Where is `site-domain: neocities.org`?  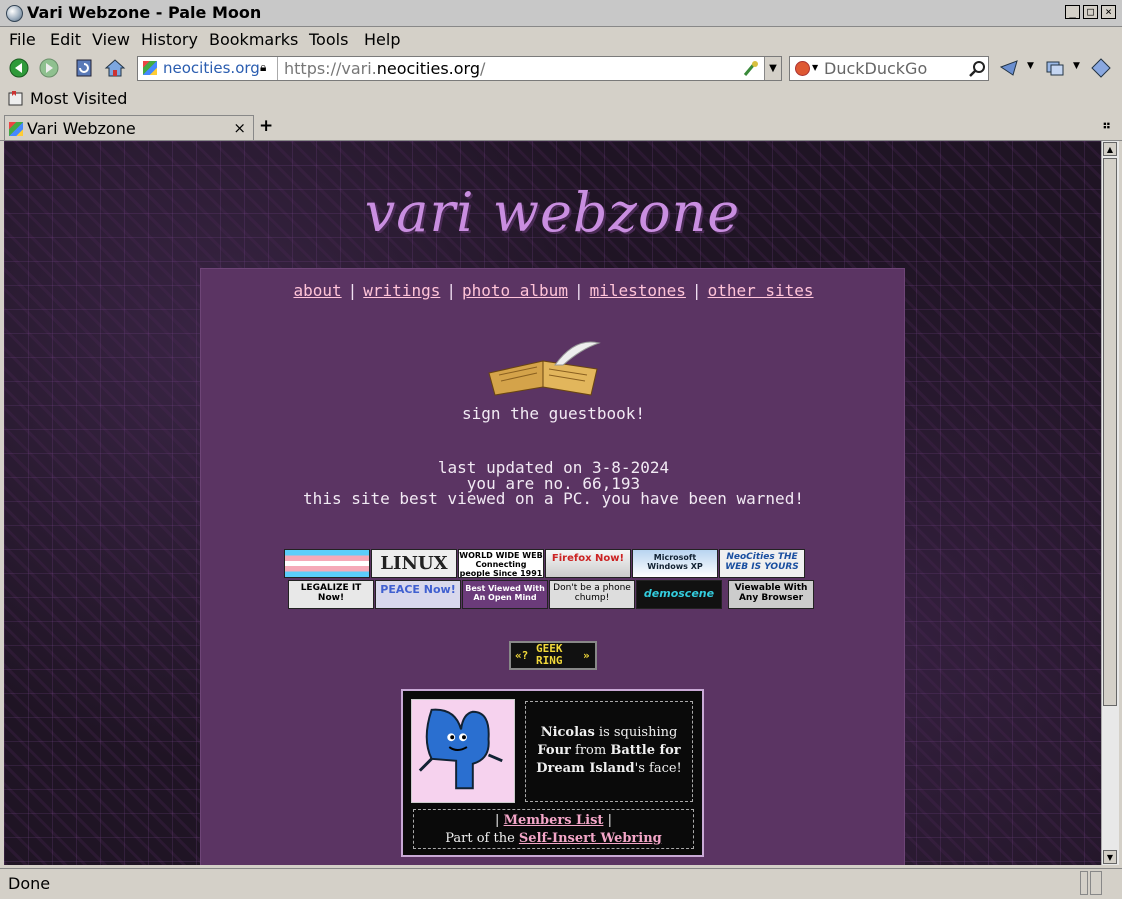
site-domain: neocities.org is located at coordinates (211, 68).